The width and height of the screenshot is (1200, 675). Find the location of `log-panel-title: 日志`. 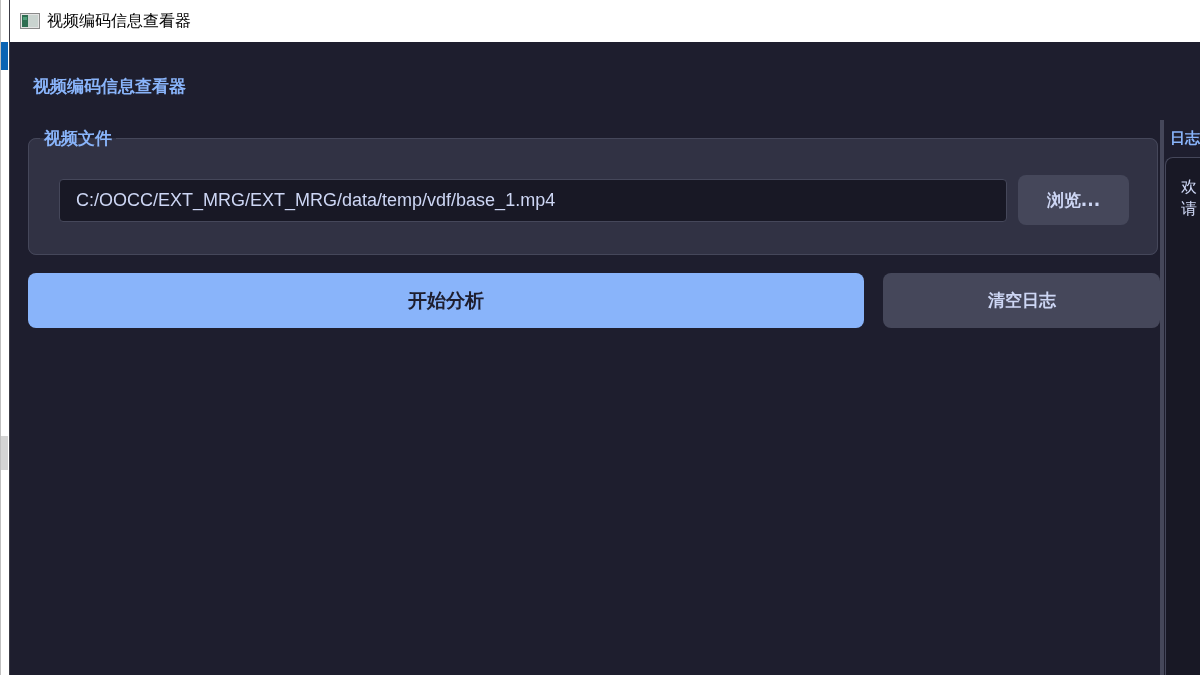

log-panel-title: 日志 is located at coordinates (1185, 138).